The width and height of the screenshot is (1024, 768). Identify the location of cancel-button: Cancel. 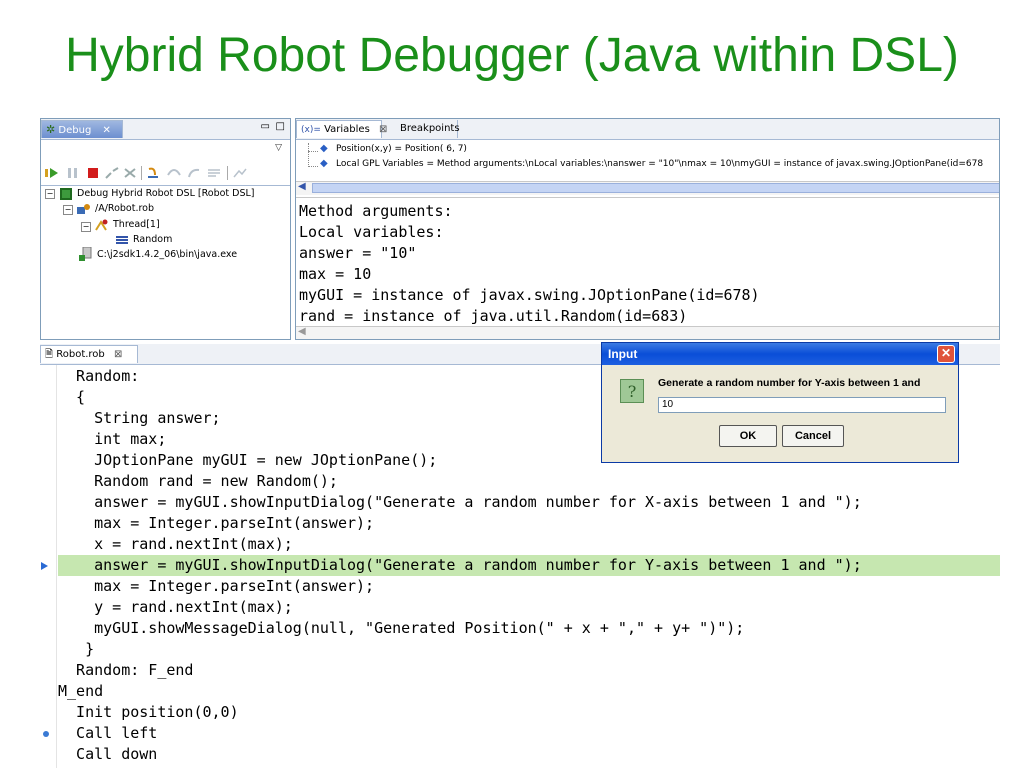
(813, 436).